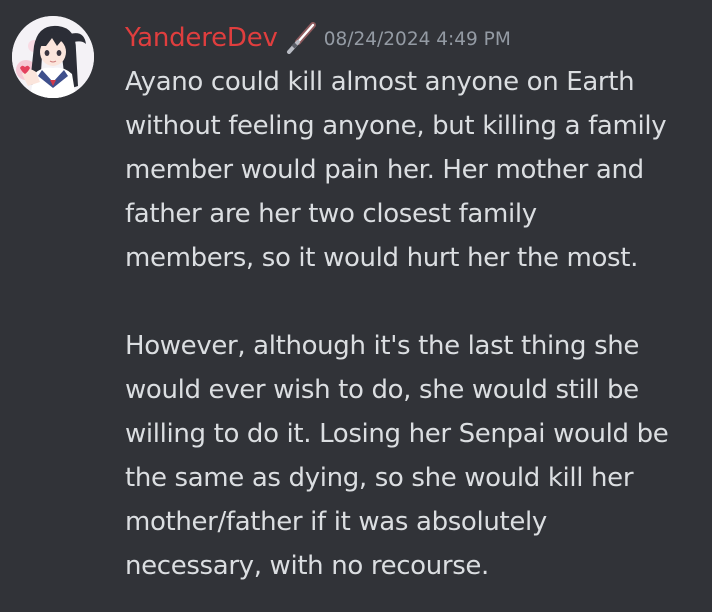  What do you see at coordinates (336, 522) in the screenshot?
I see `message-text-line: mother/father if it was absolutely` at bounding box center [336, 522].